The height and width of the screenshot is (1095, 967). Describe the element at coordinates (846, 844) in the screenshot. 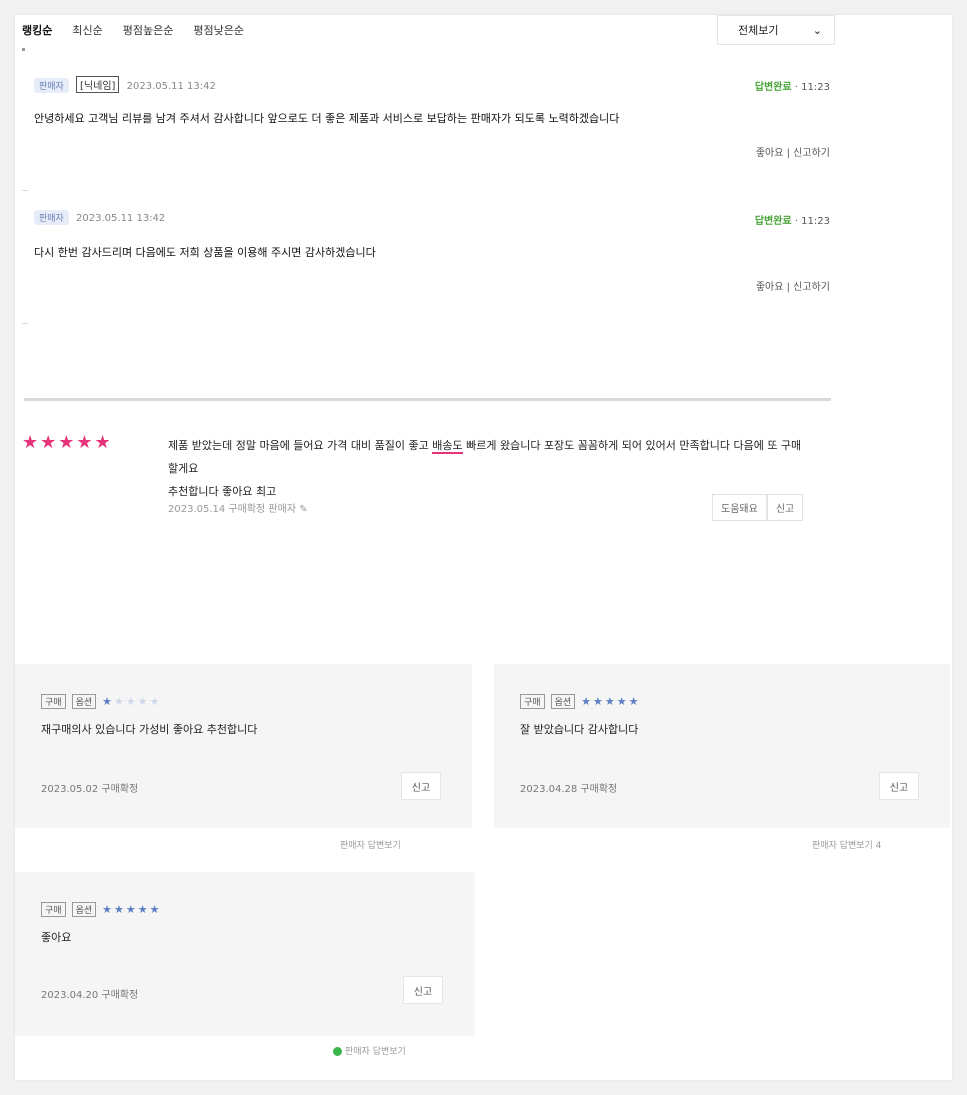

I see `seller-reply-link: 판매자 답변보기 4` at that location.